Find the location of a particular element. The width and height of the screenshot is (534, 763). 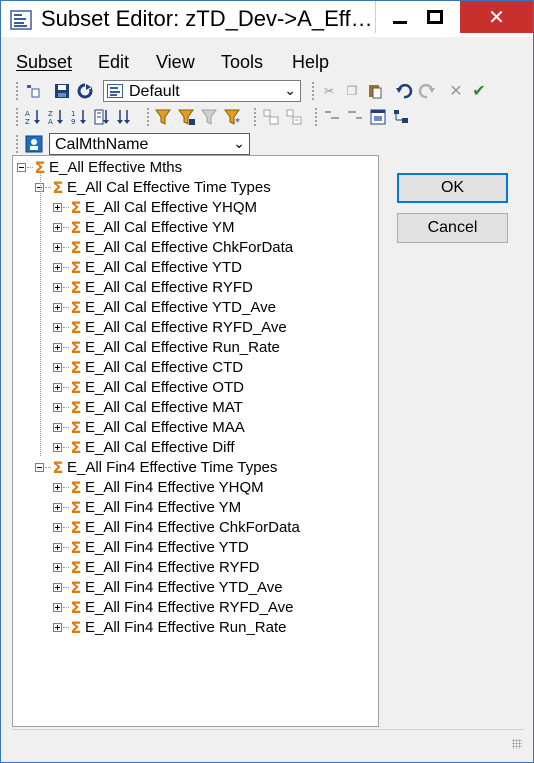

title-bar: Subset Editor: zTD_Dev->A_Eff… ✕ is located at coordinates (267, 19).